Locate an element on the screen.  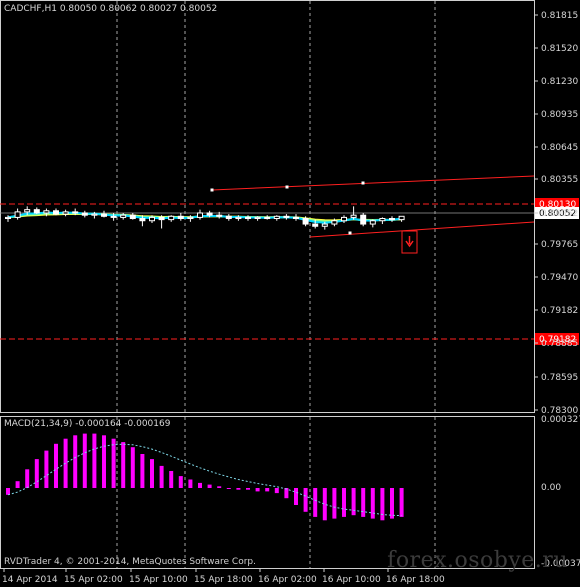
price-label: 0.80645 is located at coordinates (559, 148).